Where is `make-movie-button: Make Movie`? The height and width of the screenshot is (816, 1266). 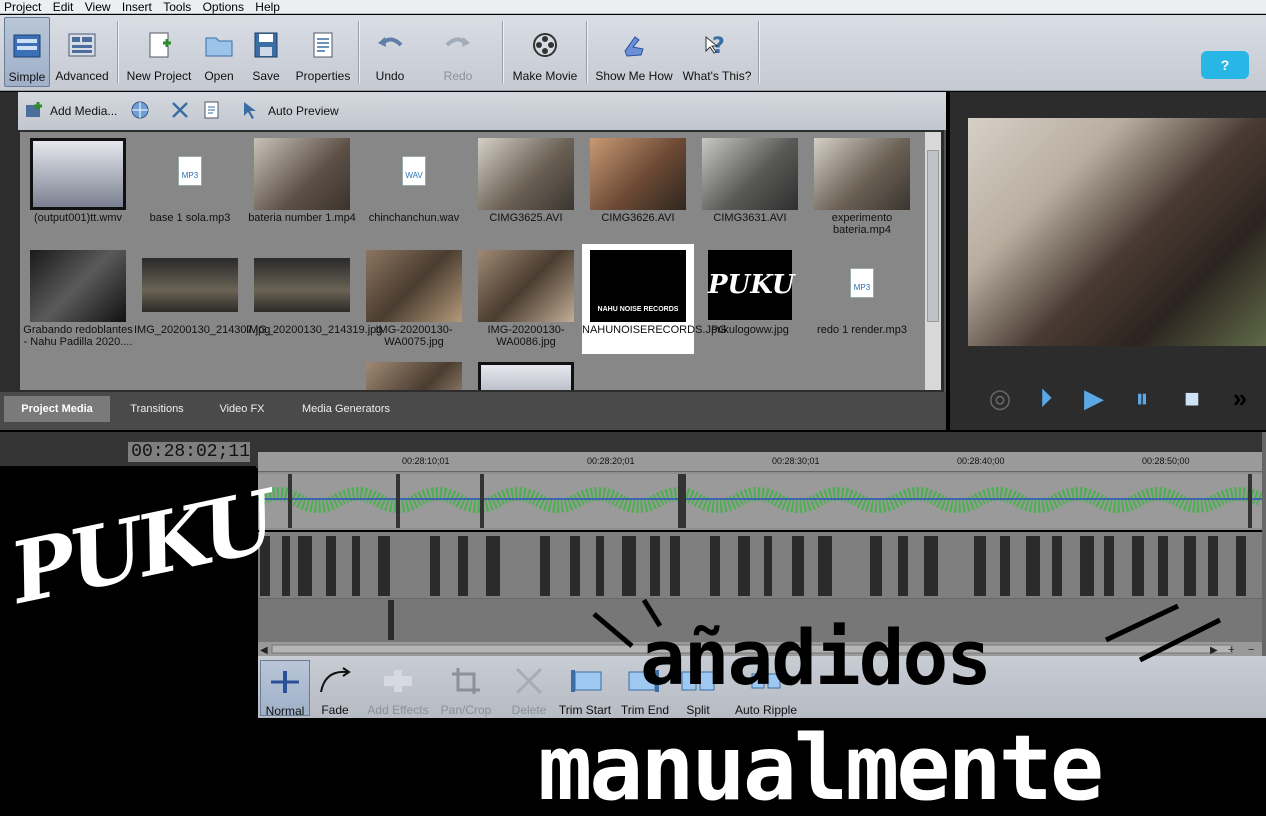 make-movie-button: Make Movie is located at coordinates (545, 52).